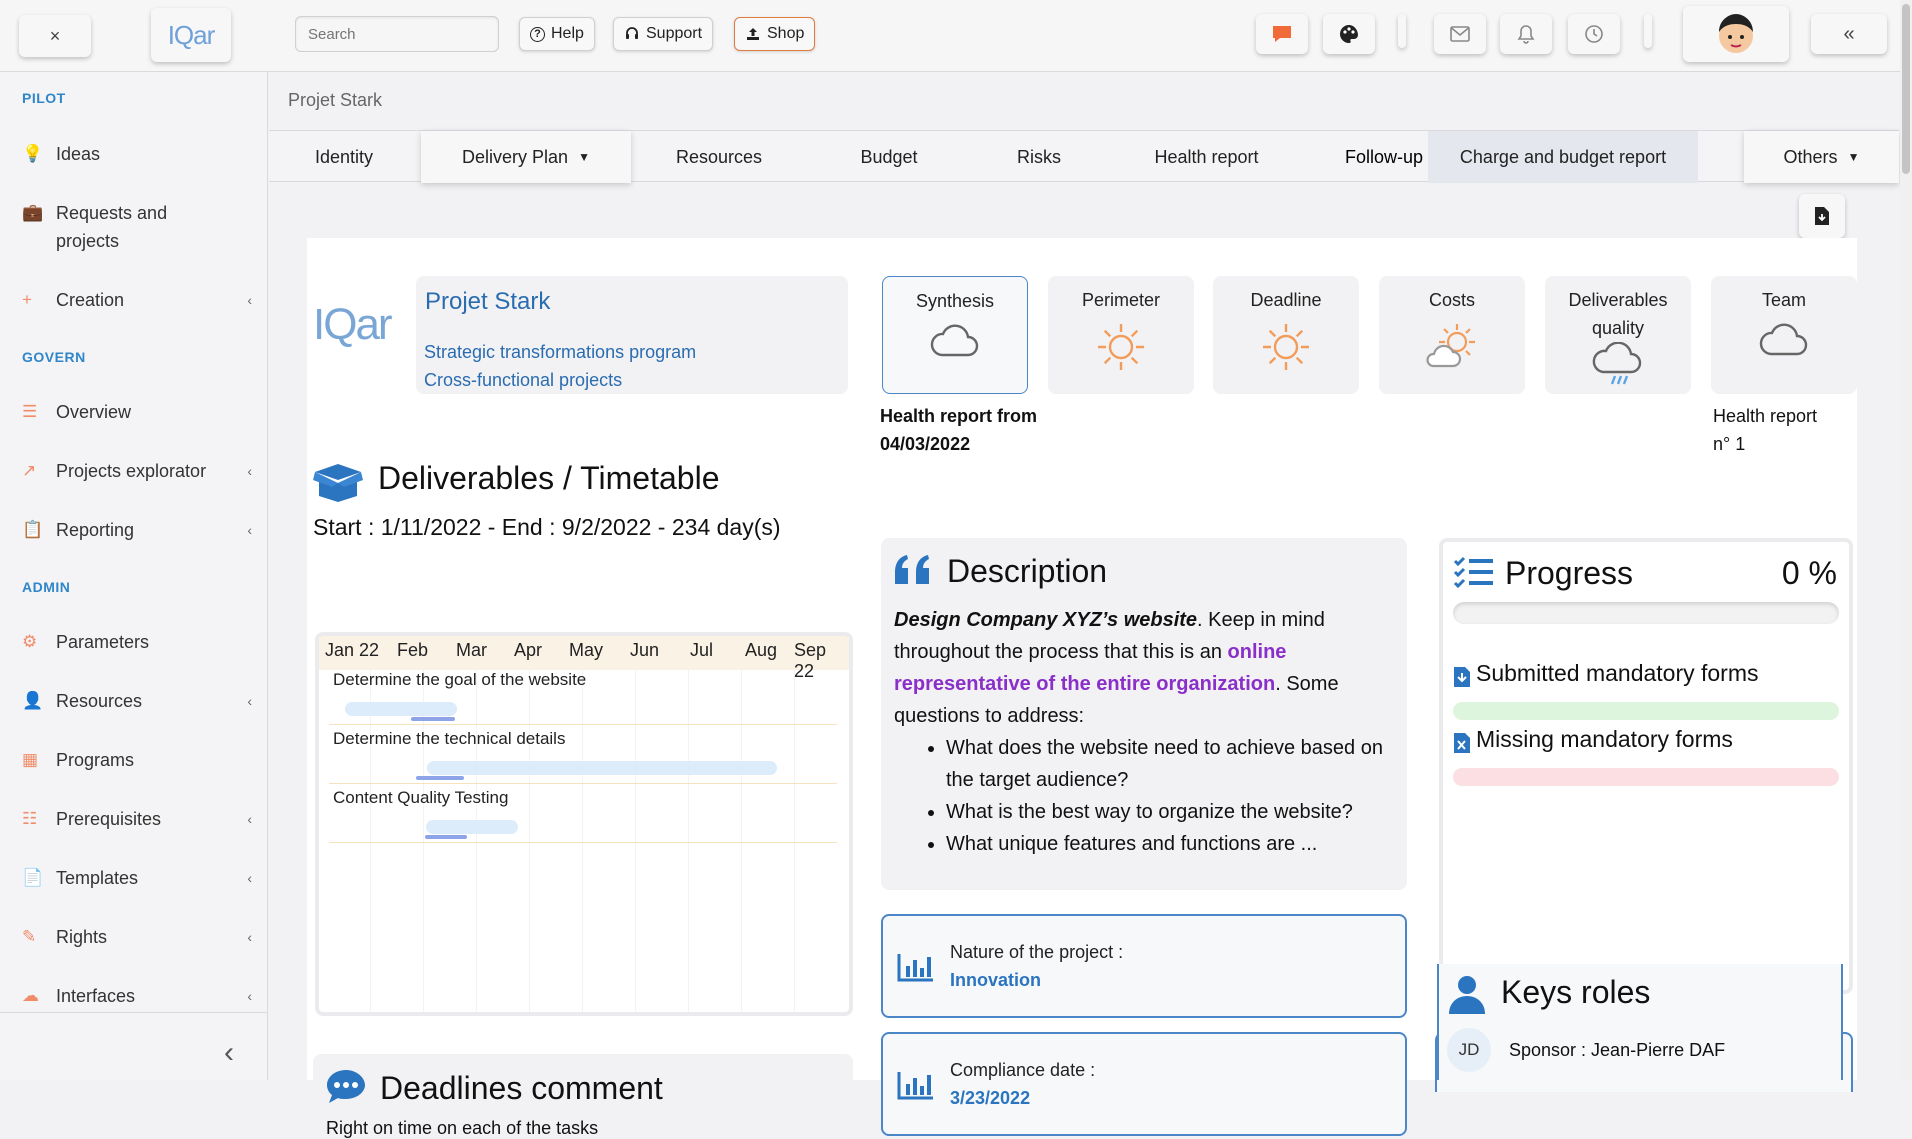  Describe the element at coordinates (1783, 300) in the screenshot. I see `weather-label: Team` at that location.